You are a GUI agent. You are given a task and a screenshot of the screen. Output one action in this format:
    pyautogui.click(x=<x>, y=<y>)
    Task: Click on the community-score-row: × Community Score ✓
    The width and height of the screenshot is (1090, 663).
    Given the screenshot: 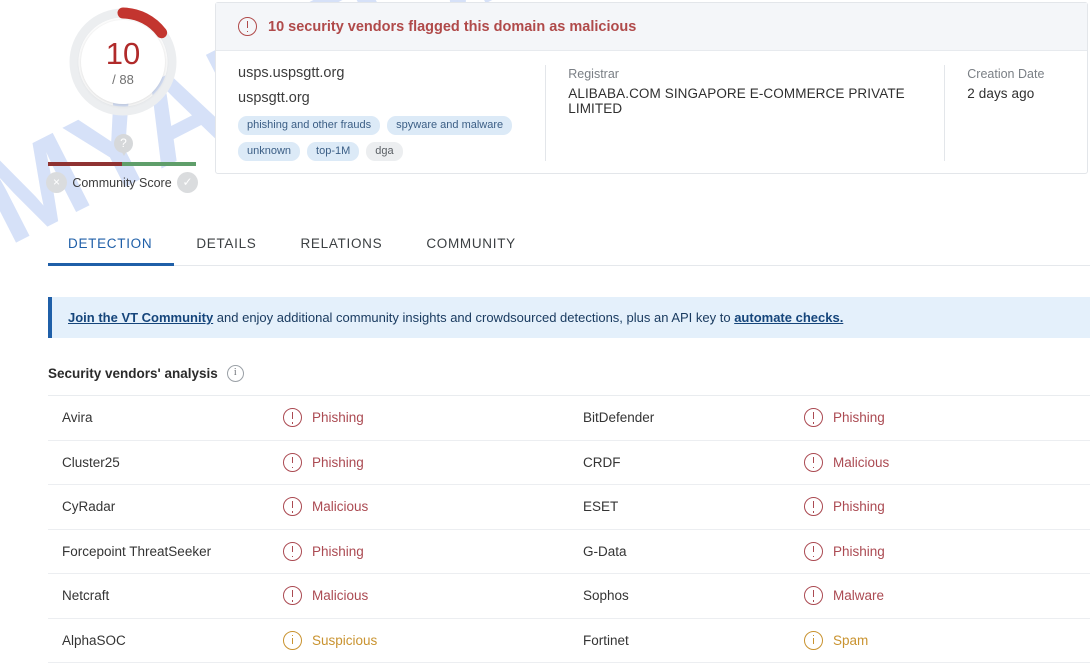 What is the action you would take?
    pyautogui.click(x=122, y=182)
    